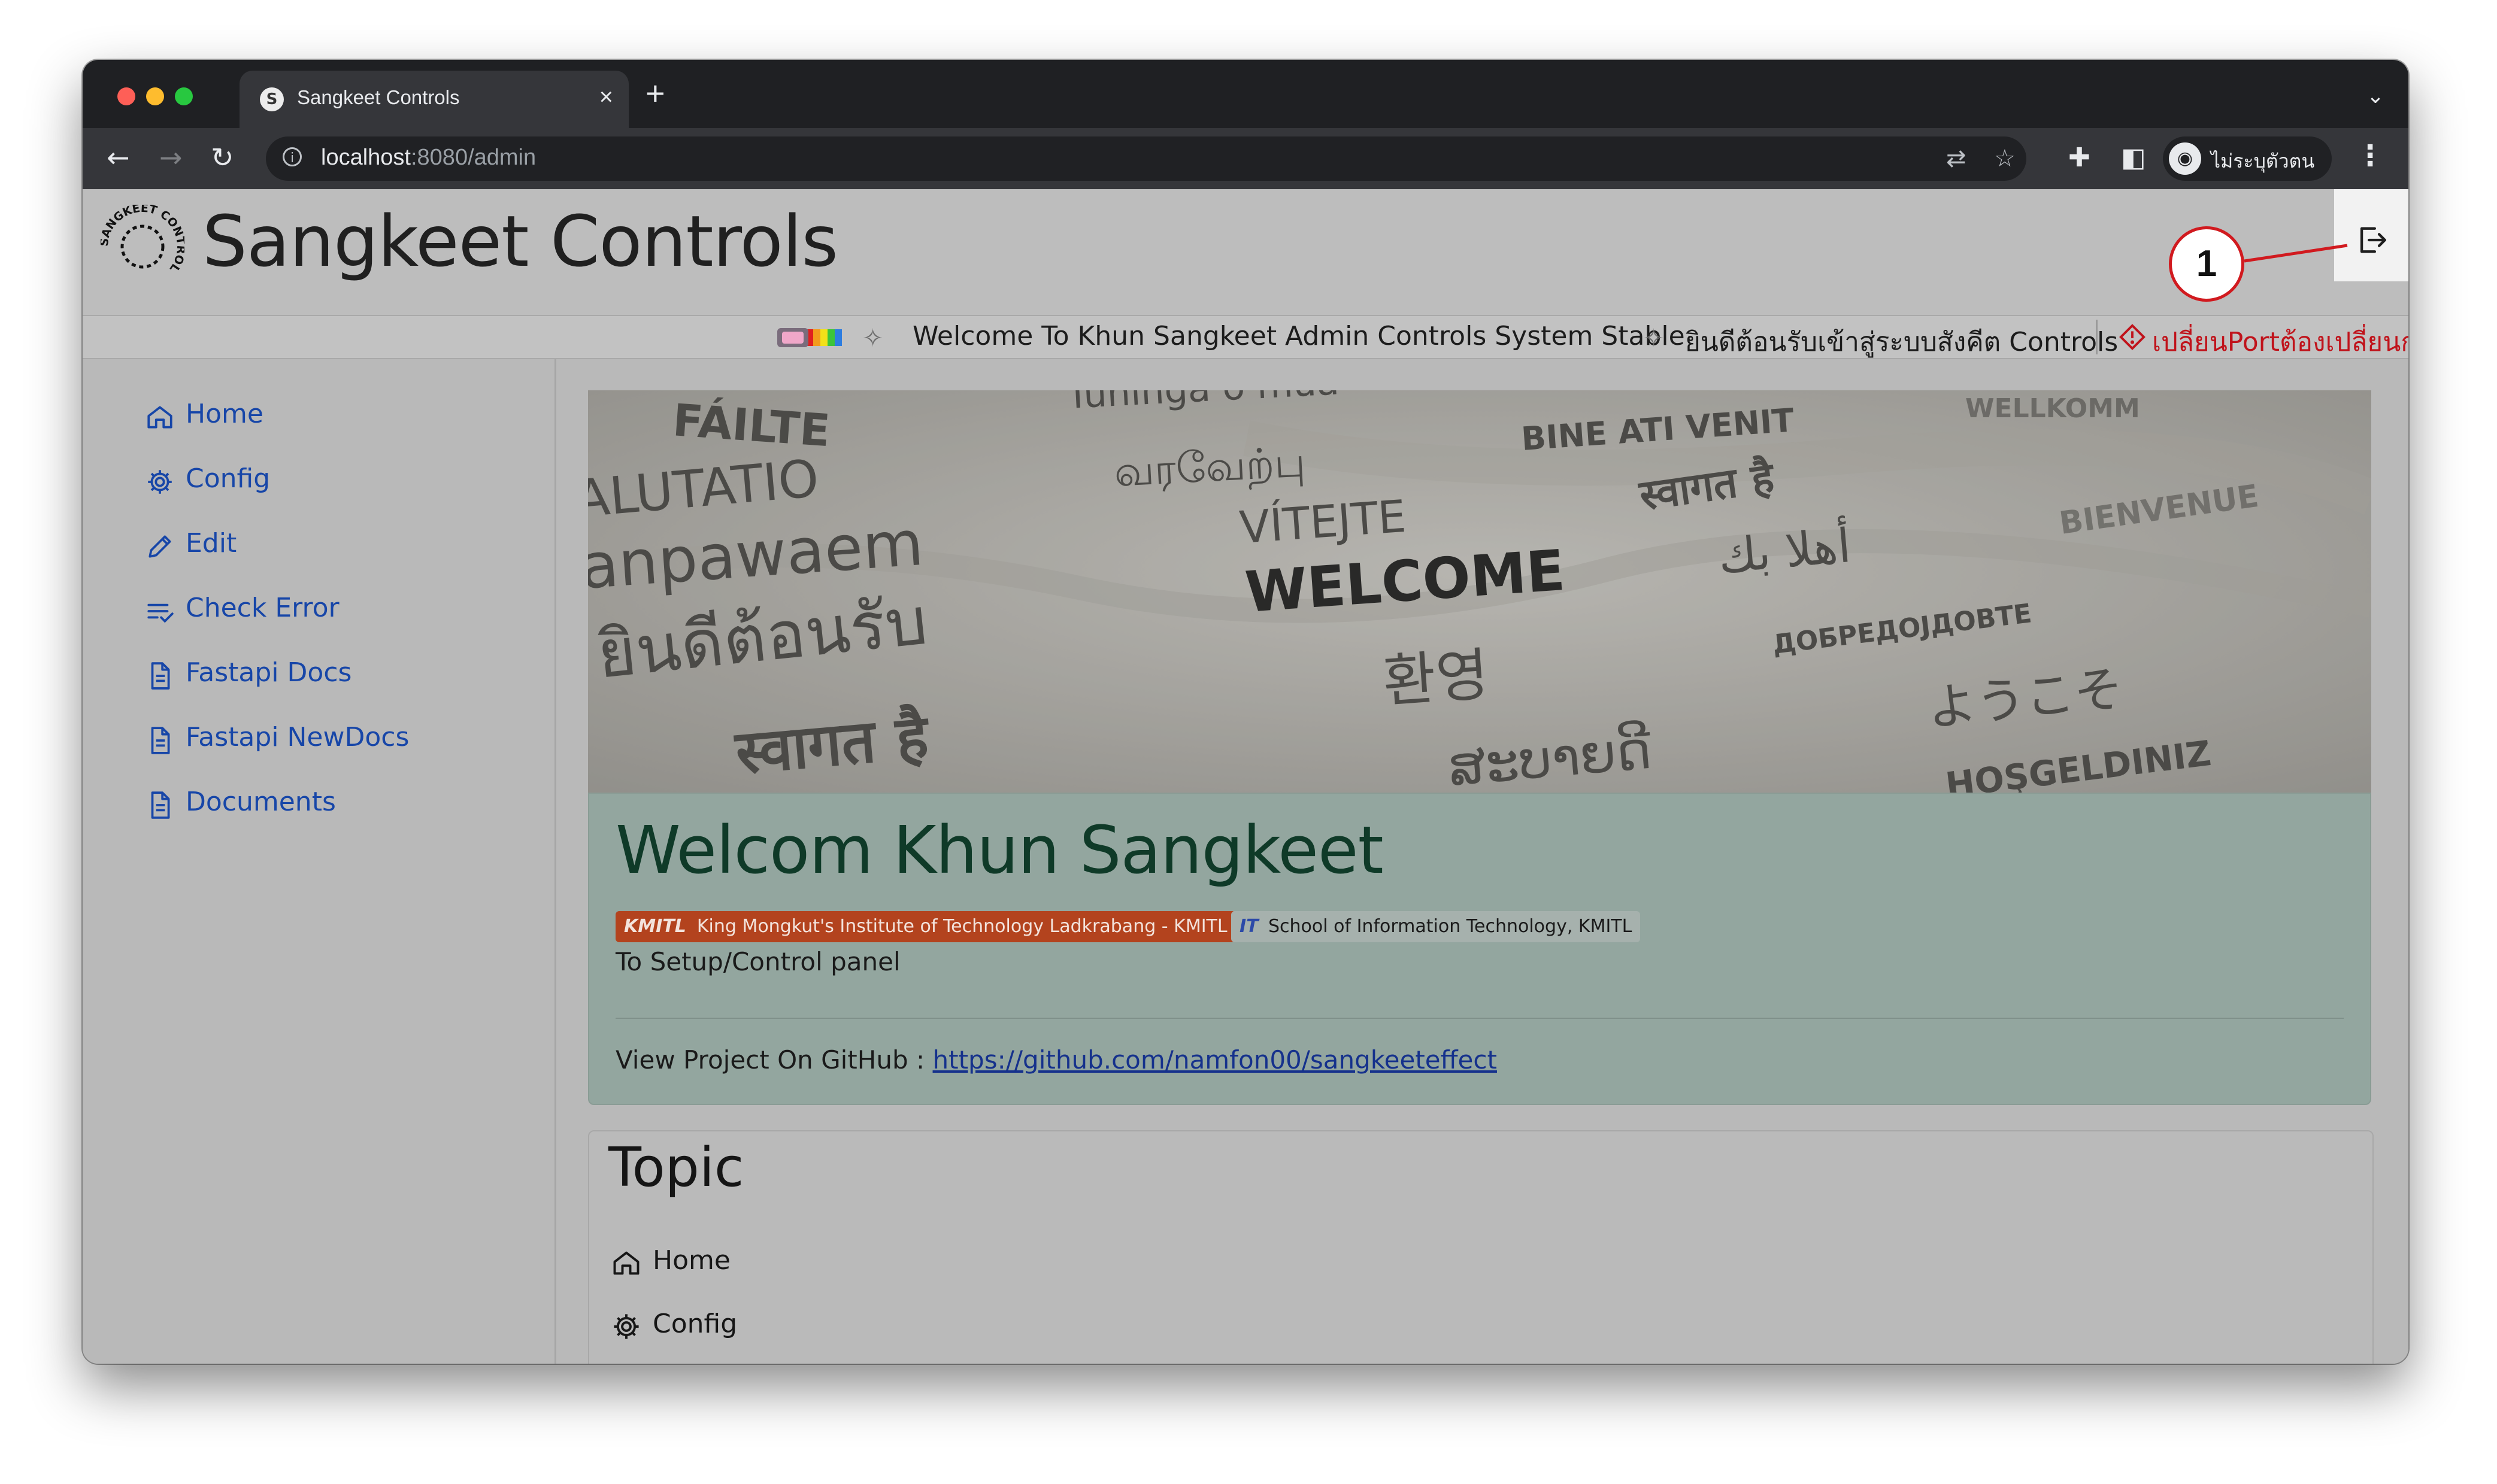  Describe the element at coordinates (171, 157) in the screenshot. I see `forward-icon: →` at that location.